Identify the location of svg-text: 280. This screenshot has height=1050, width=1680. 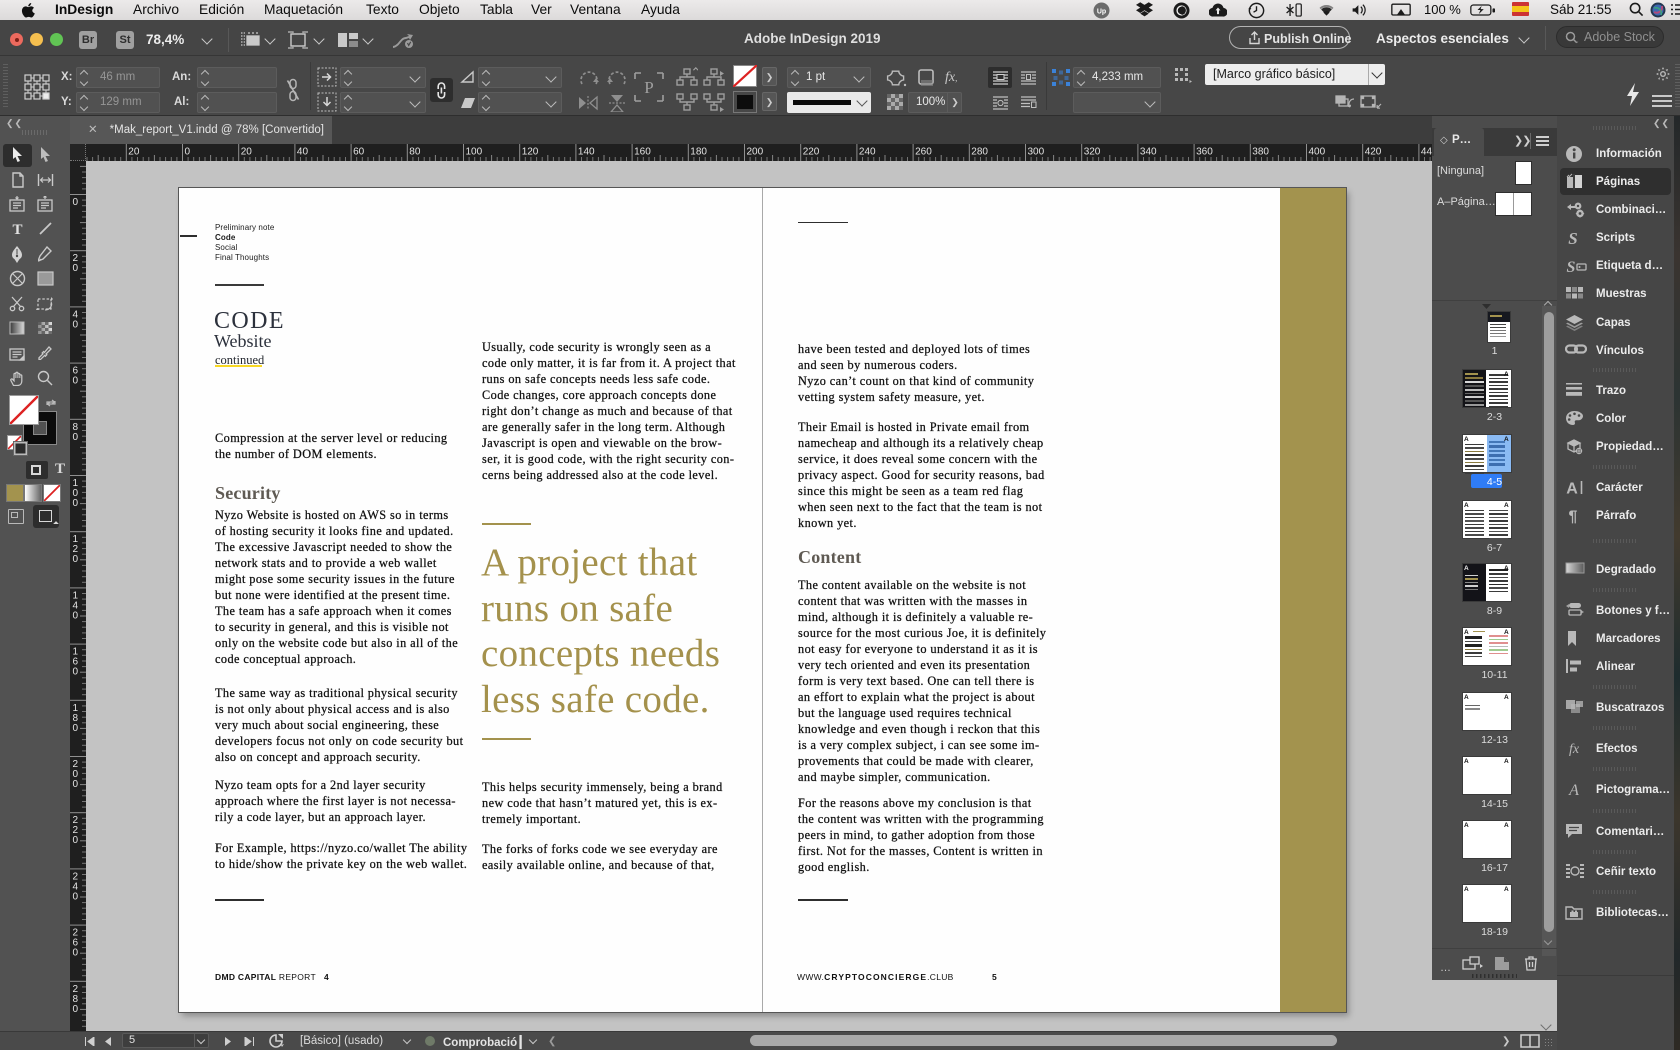
(979, 152).